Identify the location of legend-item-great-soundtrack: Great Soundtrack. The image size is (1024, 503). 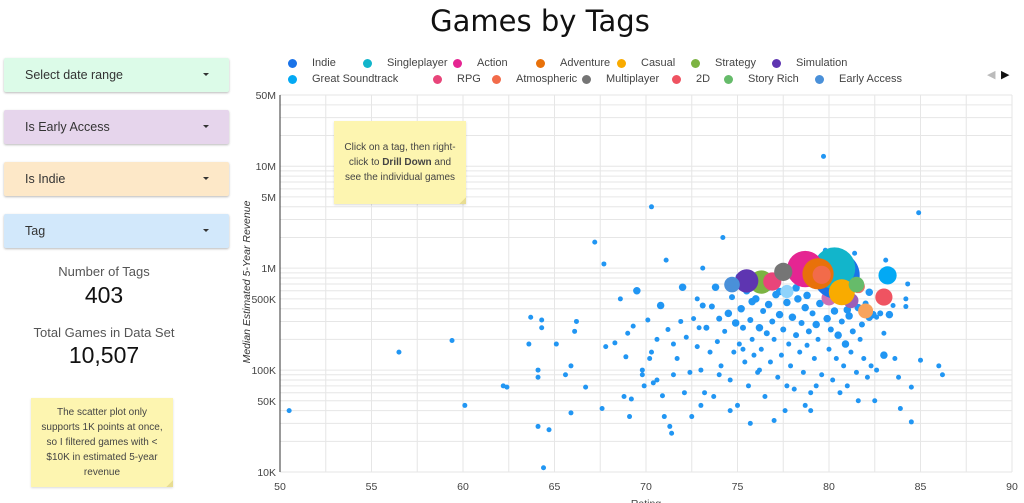
(343, 79).